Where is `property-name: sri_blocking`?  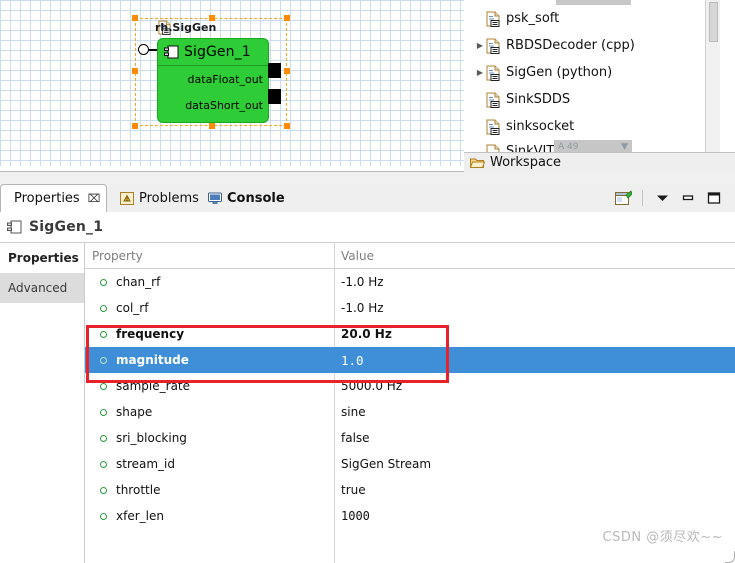
property-name: sri_blocking is located at coordinates (151, 438).